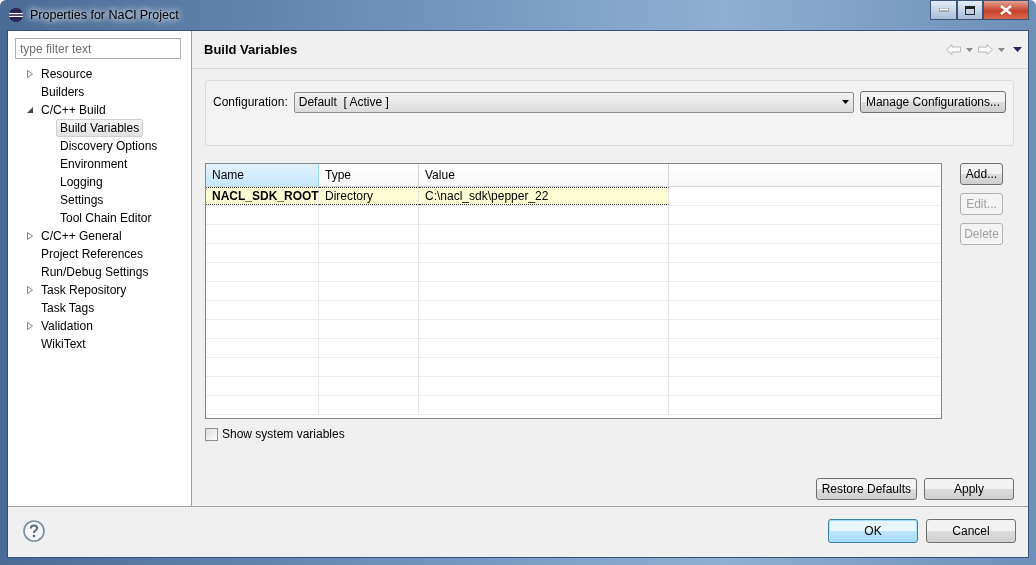 This screenshot has width=1036, height=565. I want to click on tree-item: Resource, so click(67, 74).